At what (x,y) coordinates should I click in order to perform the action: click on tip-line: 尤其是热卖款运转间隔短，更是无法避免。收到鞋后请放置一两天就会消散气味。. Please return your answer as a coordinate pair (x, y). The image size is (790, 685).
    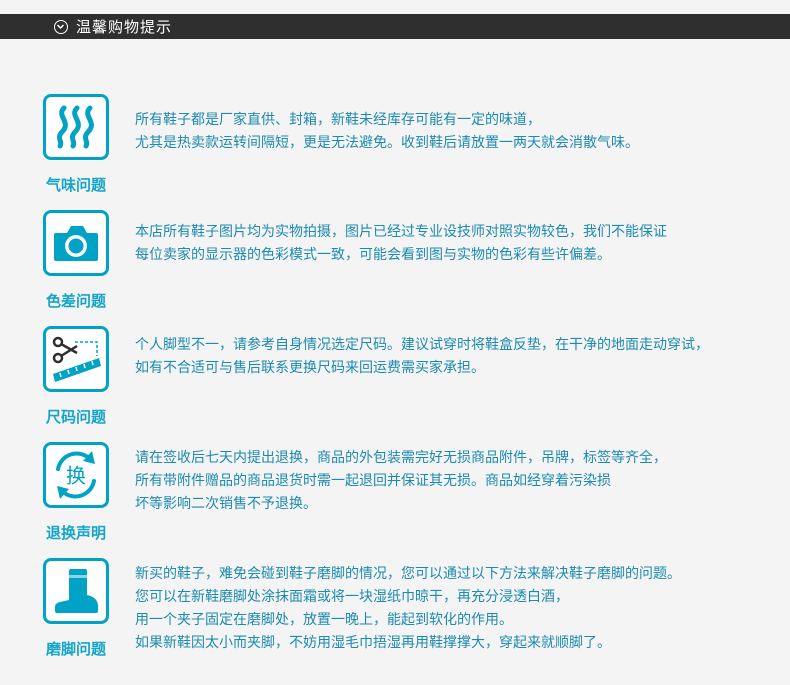
    Looking at the image, I should click on (387, 143).